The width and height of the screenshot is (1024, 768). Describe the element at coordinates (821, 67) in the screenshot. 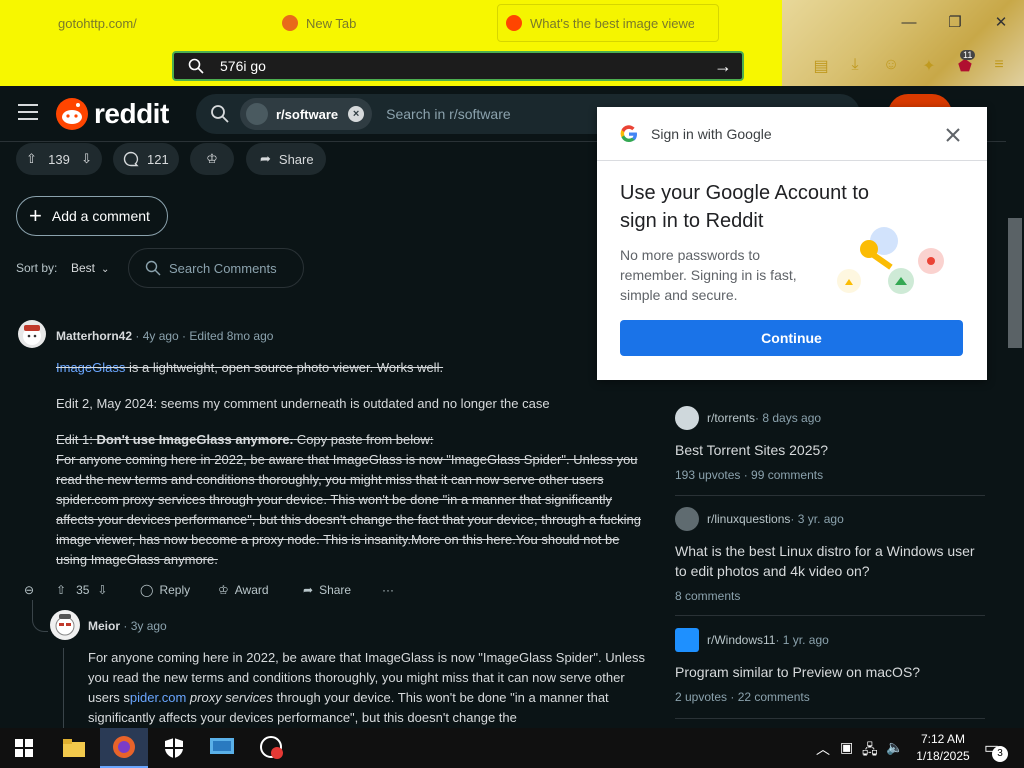

I see `reading-list-icon: ▤` at that location.